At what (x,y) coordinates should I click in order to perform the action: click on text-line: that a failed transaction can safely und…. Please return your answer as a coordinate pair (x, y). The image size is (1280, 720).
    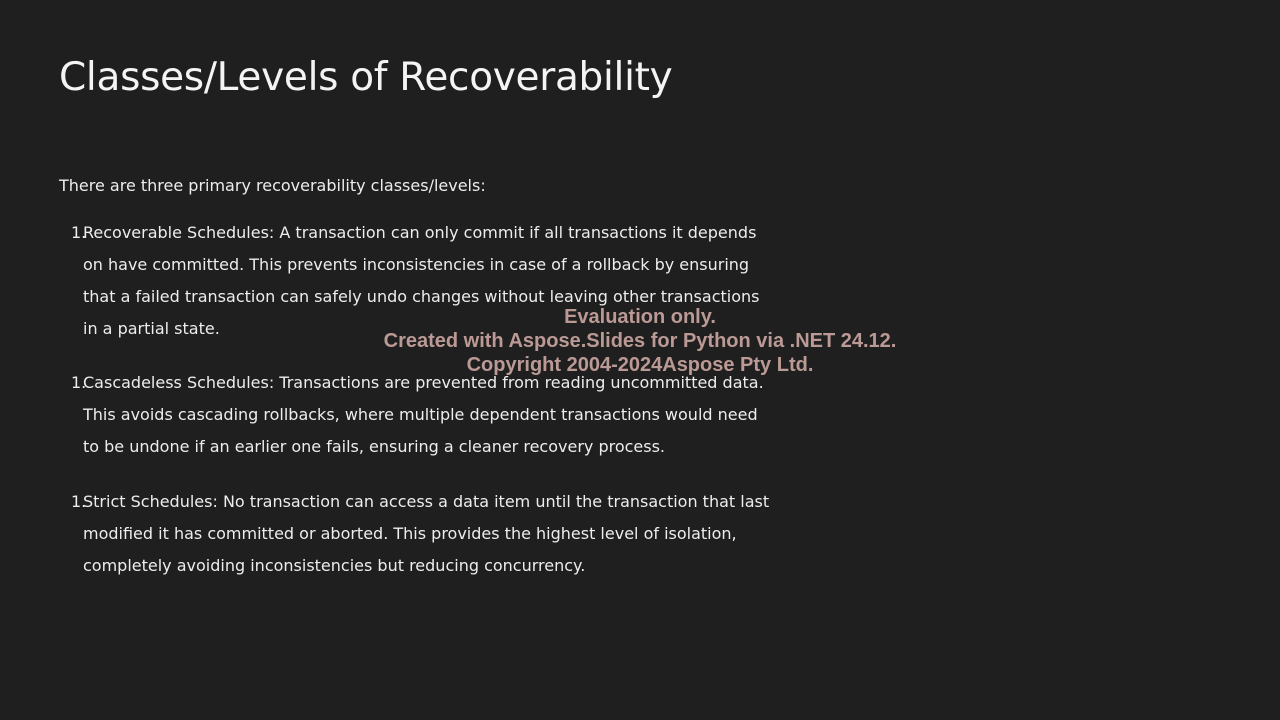
    Looking at the image, I should click on (421, 296).